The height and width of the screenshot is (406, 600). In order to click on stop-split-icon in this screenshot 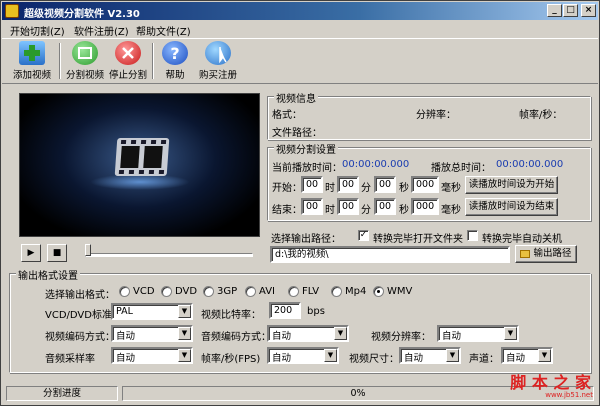, I will do `click(128, 53)`.